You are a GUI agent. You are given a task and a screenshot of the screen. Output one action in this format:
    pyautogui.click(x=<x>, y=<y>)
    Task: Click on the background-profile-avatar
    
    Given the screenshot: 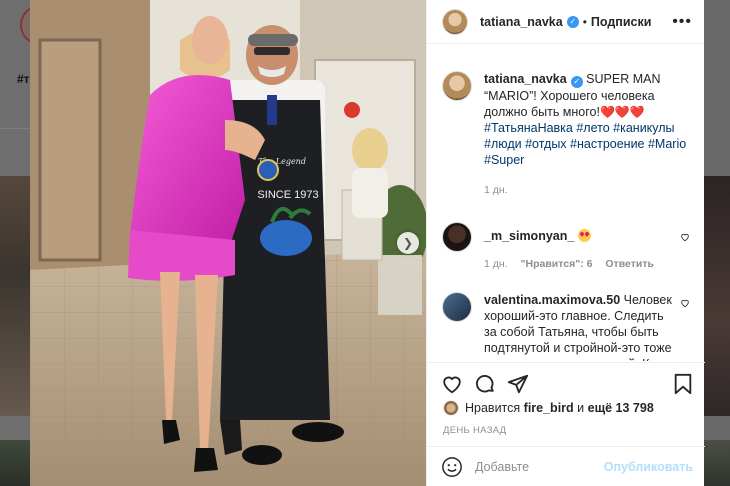 What is the action you would take?
    pyautogui.click(x=25, y=25)
    